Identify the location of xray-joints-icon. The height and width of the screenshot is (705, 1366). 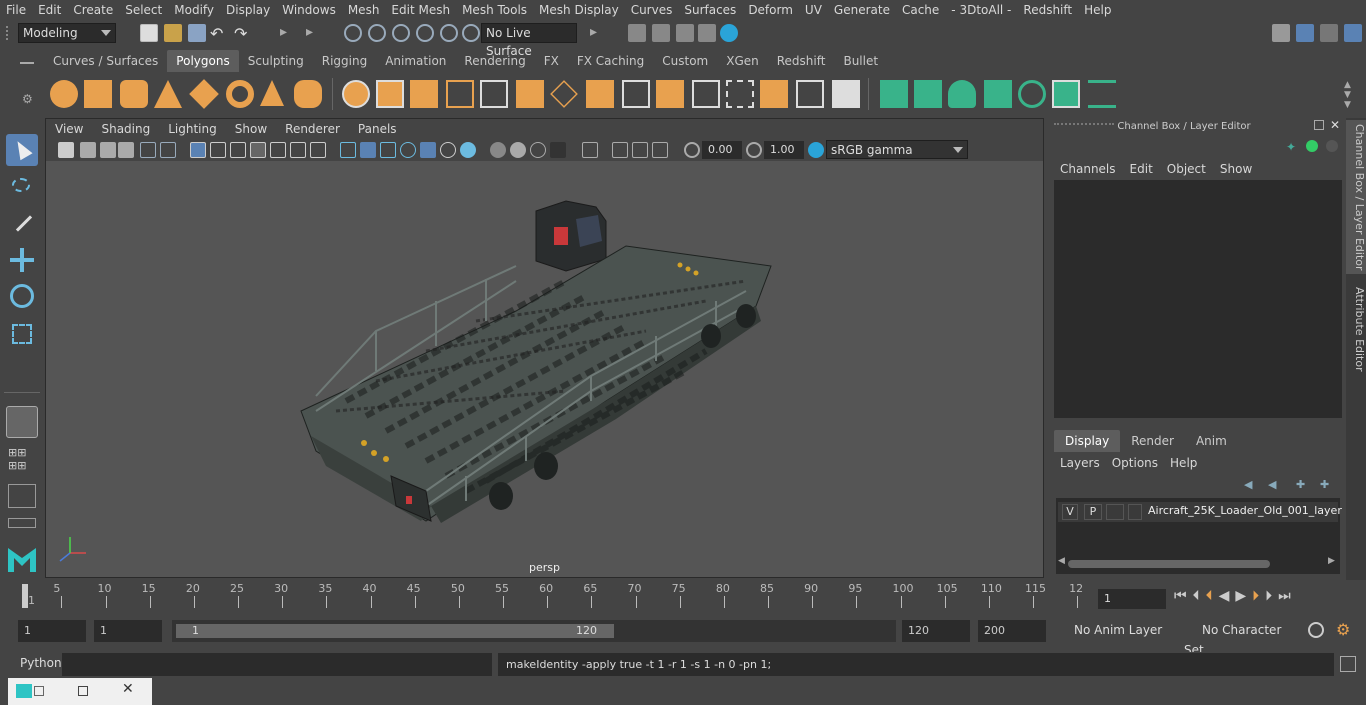
(620, 150).